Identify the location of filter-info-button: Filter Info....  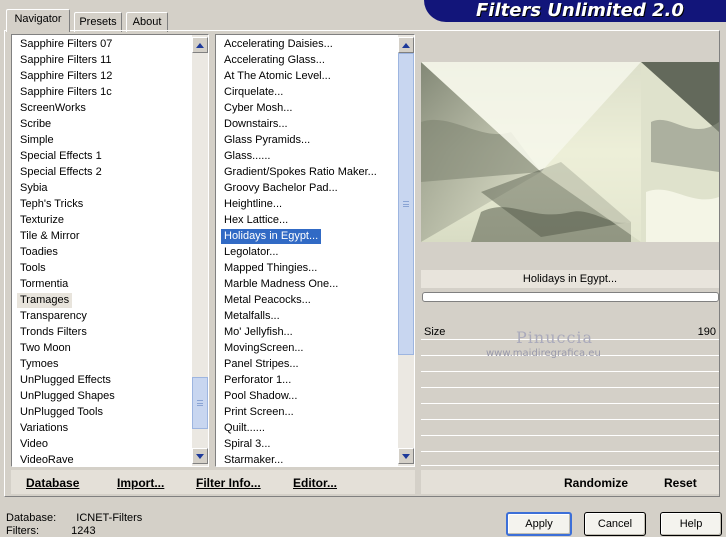
(228, 483).